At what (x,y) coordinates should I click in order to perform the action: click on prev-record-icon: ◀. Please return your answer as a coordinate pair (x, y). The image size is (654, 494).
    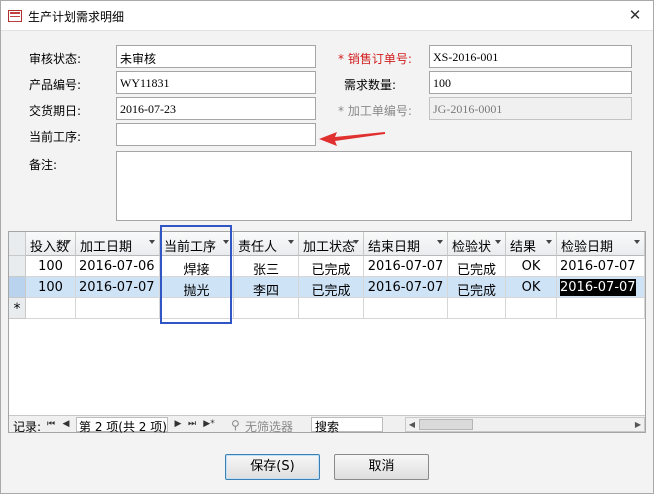
    Looking at the image, I should click on (66, 424).